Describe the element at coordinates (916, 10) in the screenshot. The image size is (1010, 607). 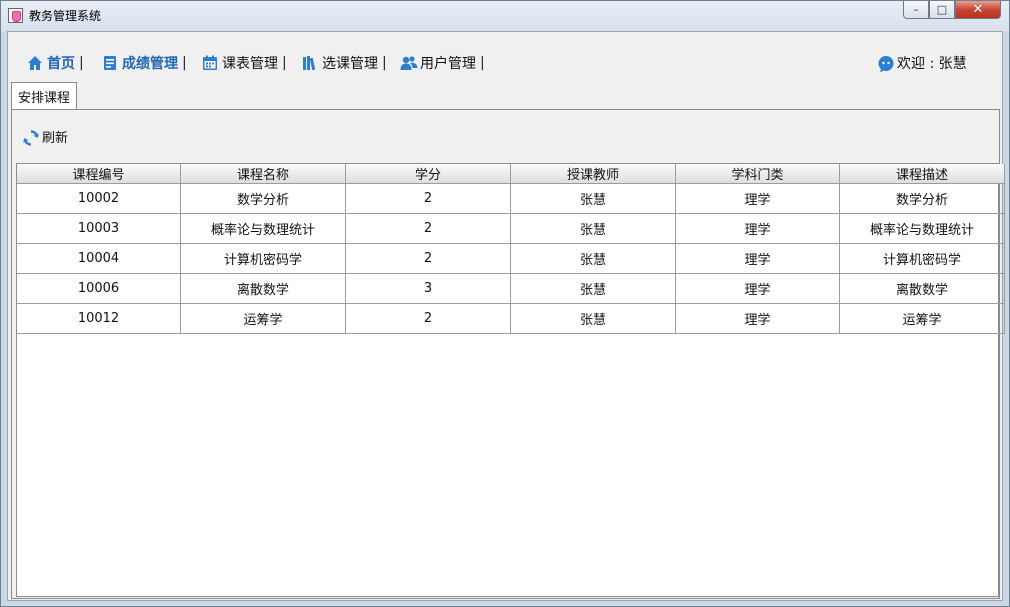
I see `minimize-button: –` at that location.